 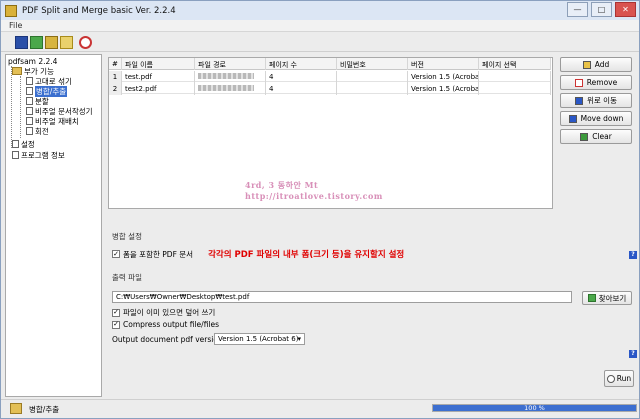 I want to click on column-header: 페이지 선택, so click(x=515, y=64).